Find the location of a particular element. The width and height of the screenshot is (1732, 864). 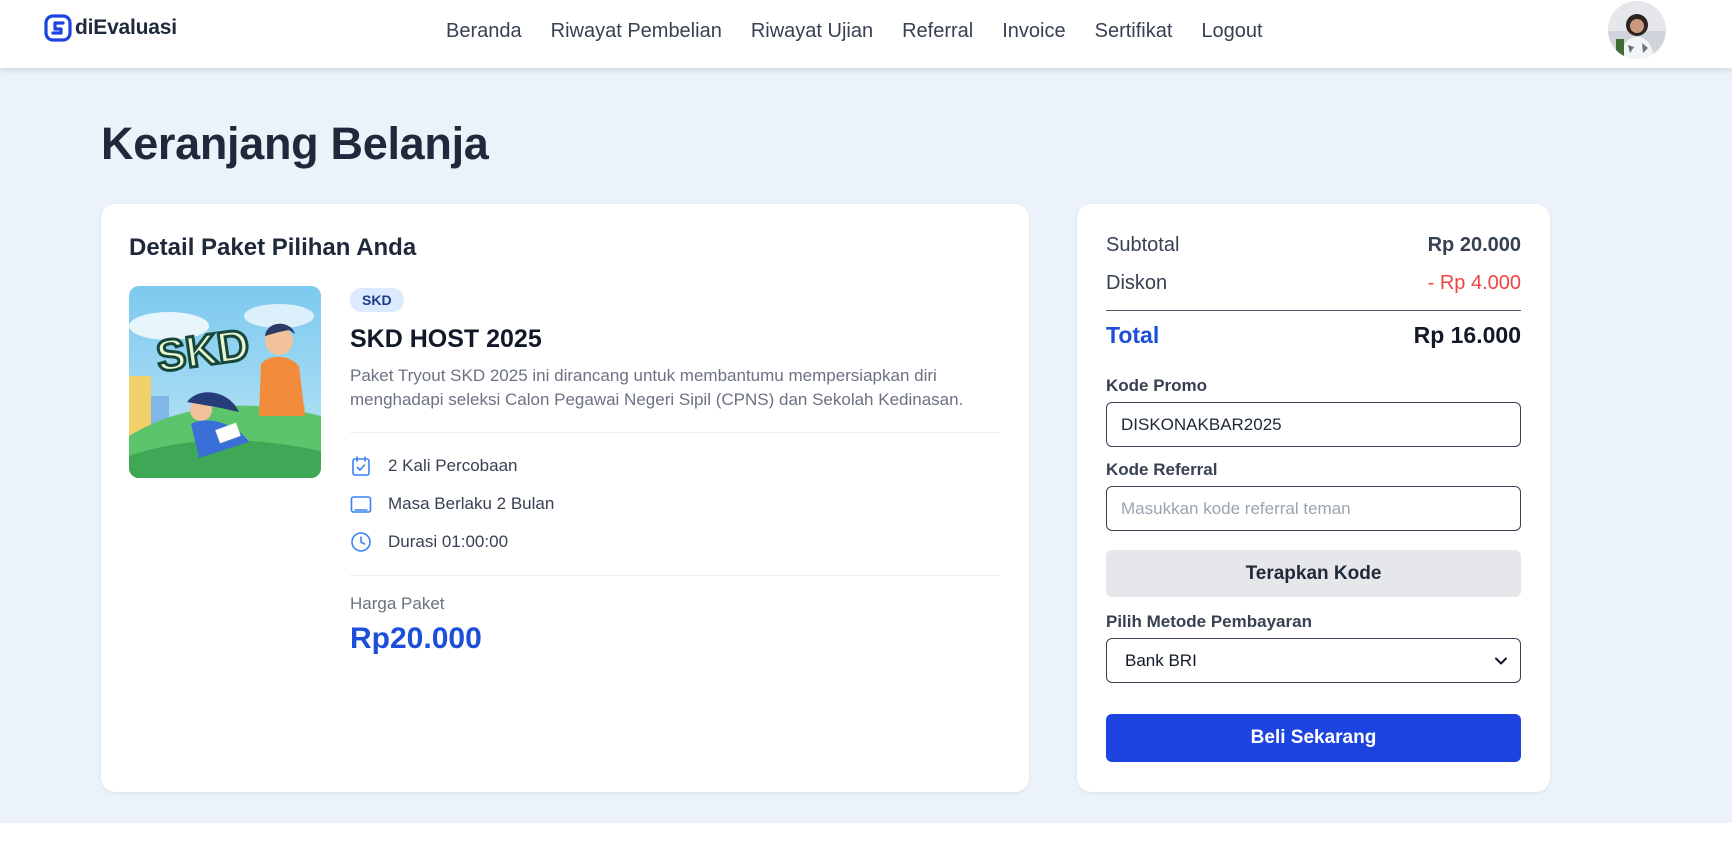

brand-logo: diEvaluasi is located at coordinates (110, 28).